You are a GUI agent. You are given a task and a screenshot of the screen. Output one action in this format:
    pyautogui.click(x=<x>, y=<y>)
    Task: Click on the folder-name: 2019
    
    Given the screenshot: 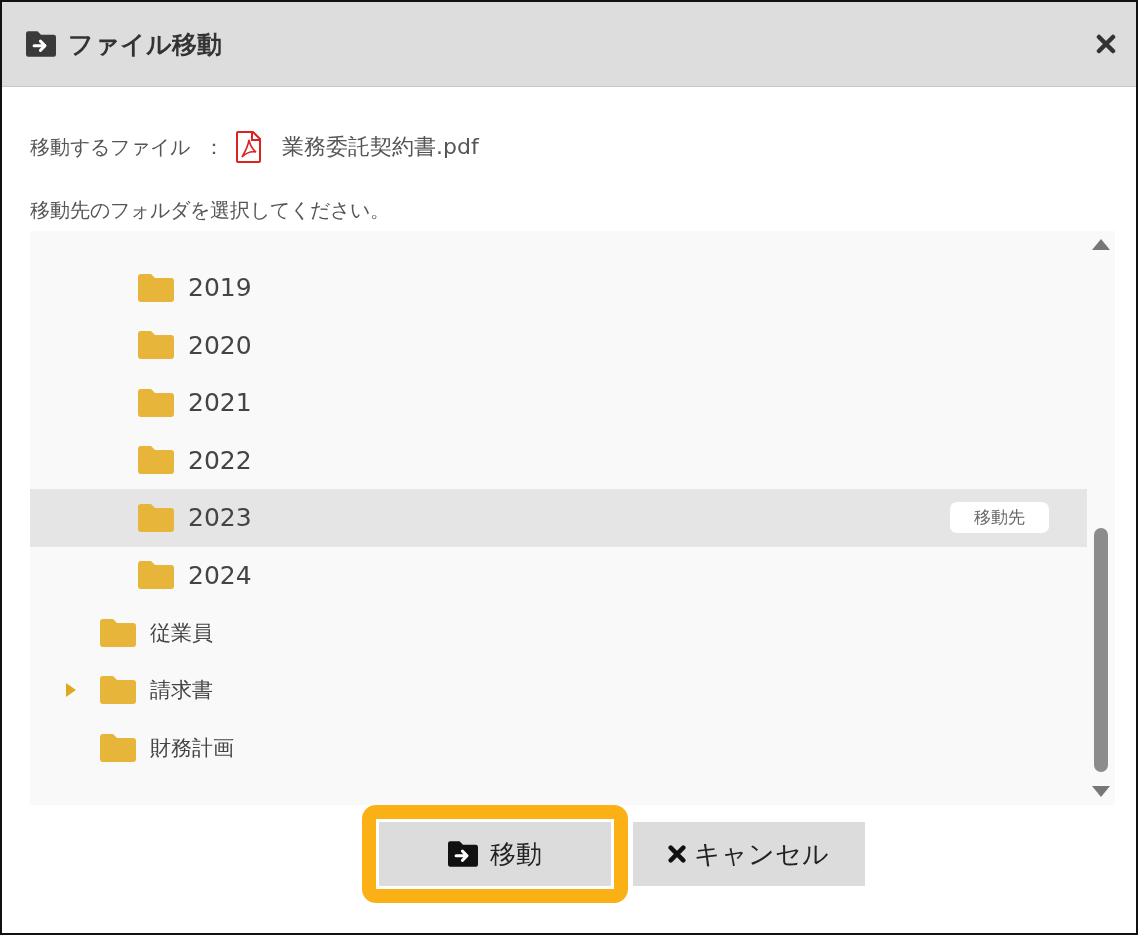 What is the action you would take?
    pyautogui.click(x=220, y=288)
    